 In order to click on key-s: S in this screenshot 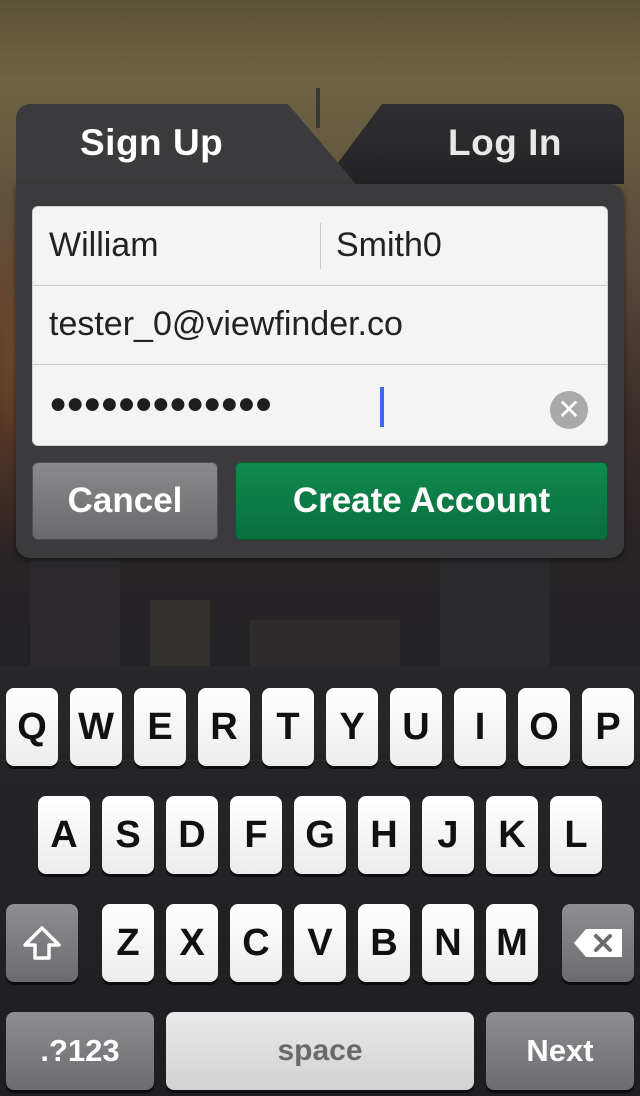, I will do `click(128, 835)`.